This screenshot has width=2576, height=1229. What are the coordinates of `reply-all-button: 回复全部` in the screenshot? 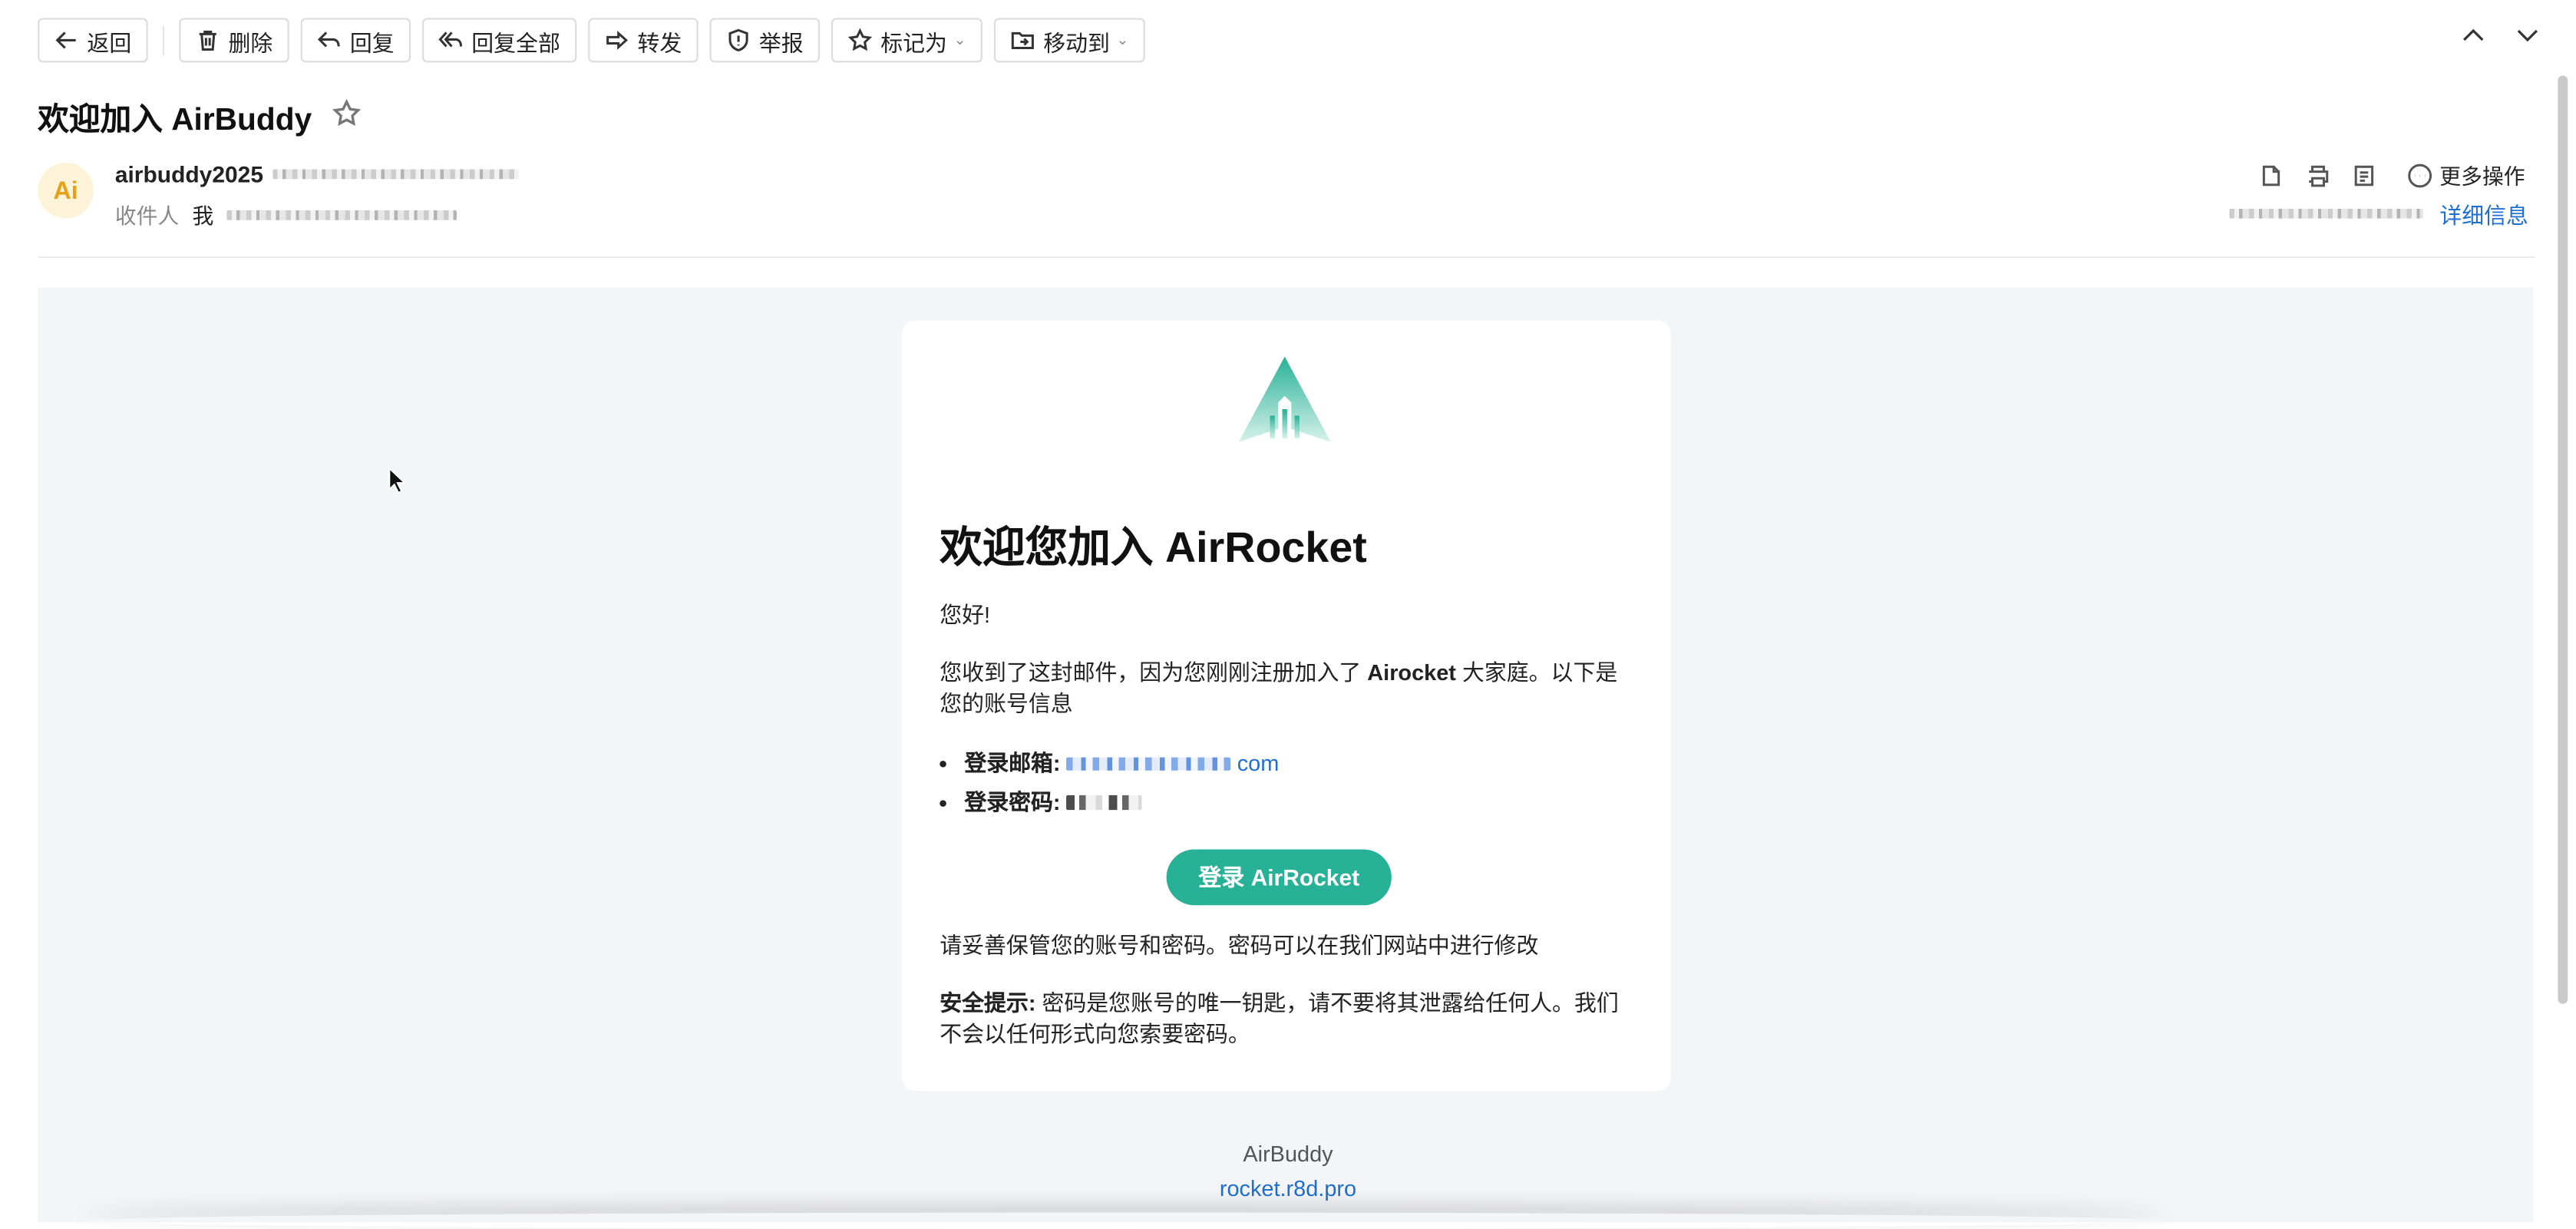 It's located at (499, 40).